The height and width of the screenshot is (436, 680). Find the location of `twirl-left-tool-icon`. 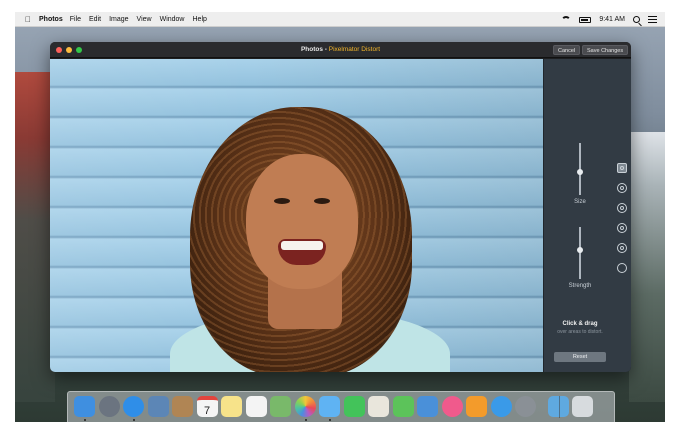

twirl-left-tool-icon is located at coordinates (622, 248).